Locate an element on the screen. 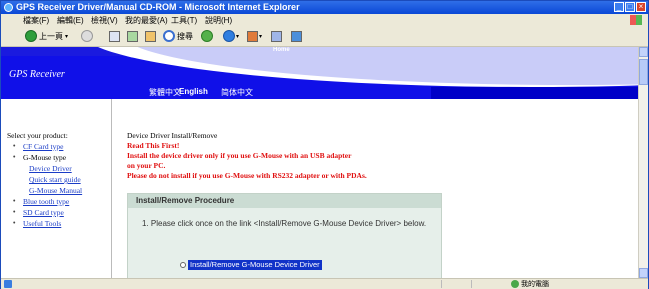 Image resolution: width=649 pixels, height=289 pixels. edit-button is located at coordinates (296, 36).